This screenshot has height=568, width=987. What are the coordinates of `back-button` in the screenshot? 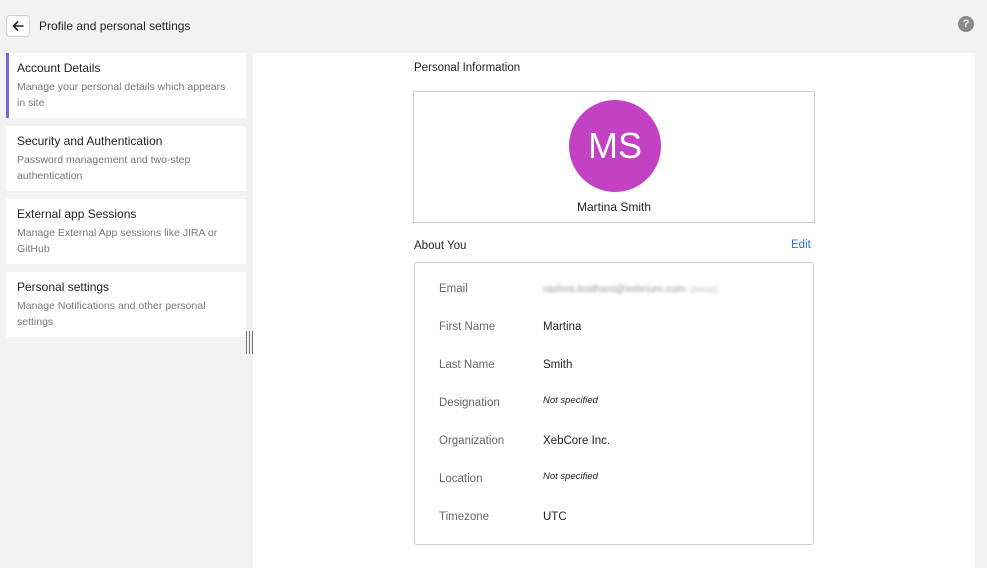 It's located at (18, 26).